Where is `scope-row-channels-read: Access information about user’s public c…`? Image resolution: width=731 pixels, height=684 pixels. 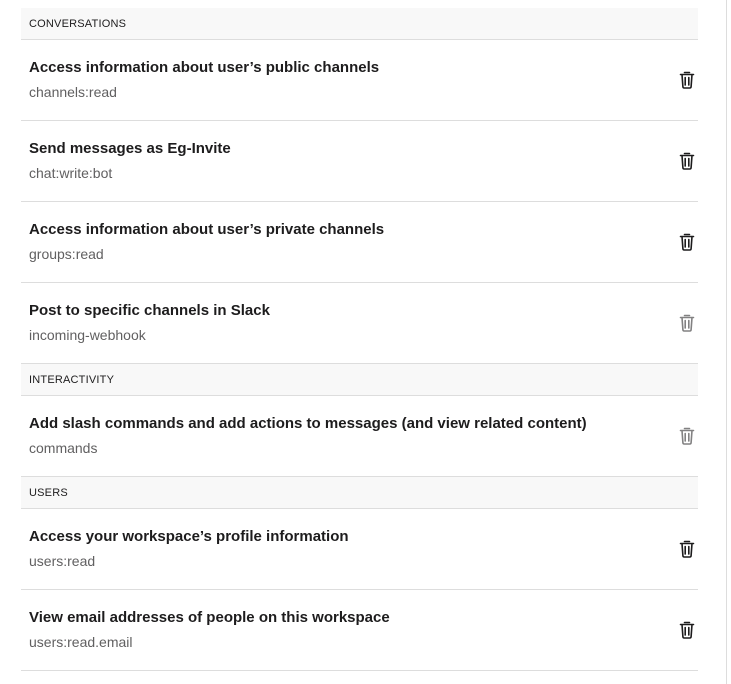 scope-row-channels-read: Access information about user’s public c… is located at coordinates (359, 80).